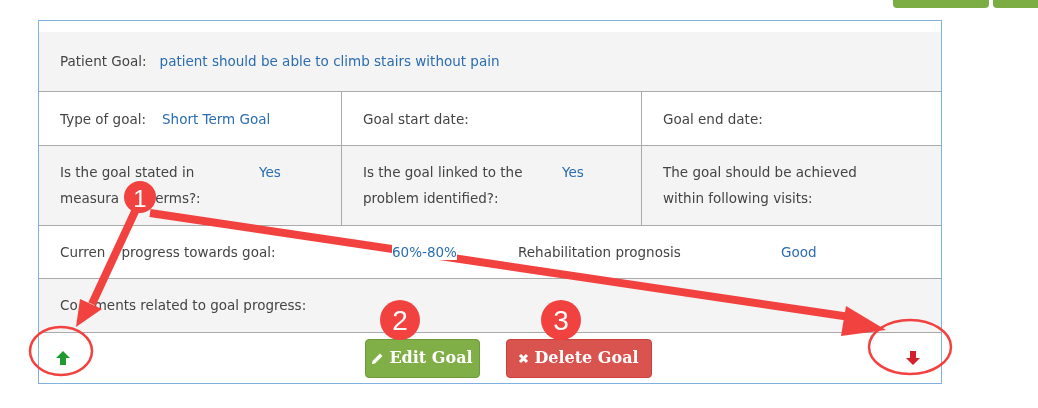 The width and height of the screenshot is (1038, 408). I want to click on field-value: 60%-80%, so click(424, 251).